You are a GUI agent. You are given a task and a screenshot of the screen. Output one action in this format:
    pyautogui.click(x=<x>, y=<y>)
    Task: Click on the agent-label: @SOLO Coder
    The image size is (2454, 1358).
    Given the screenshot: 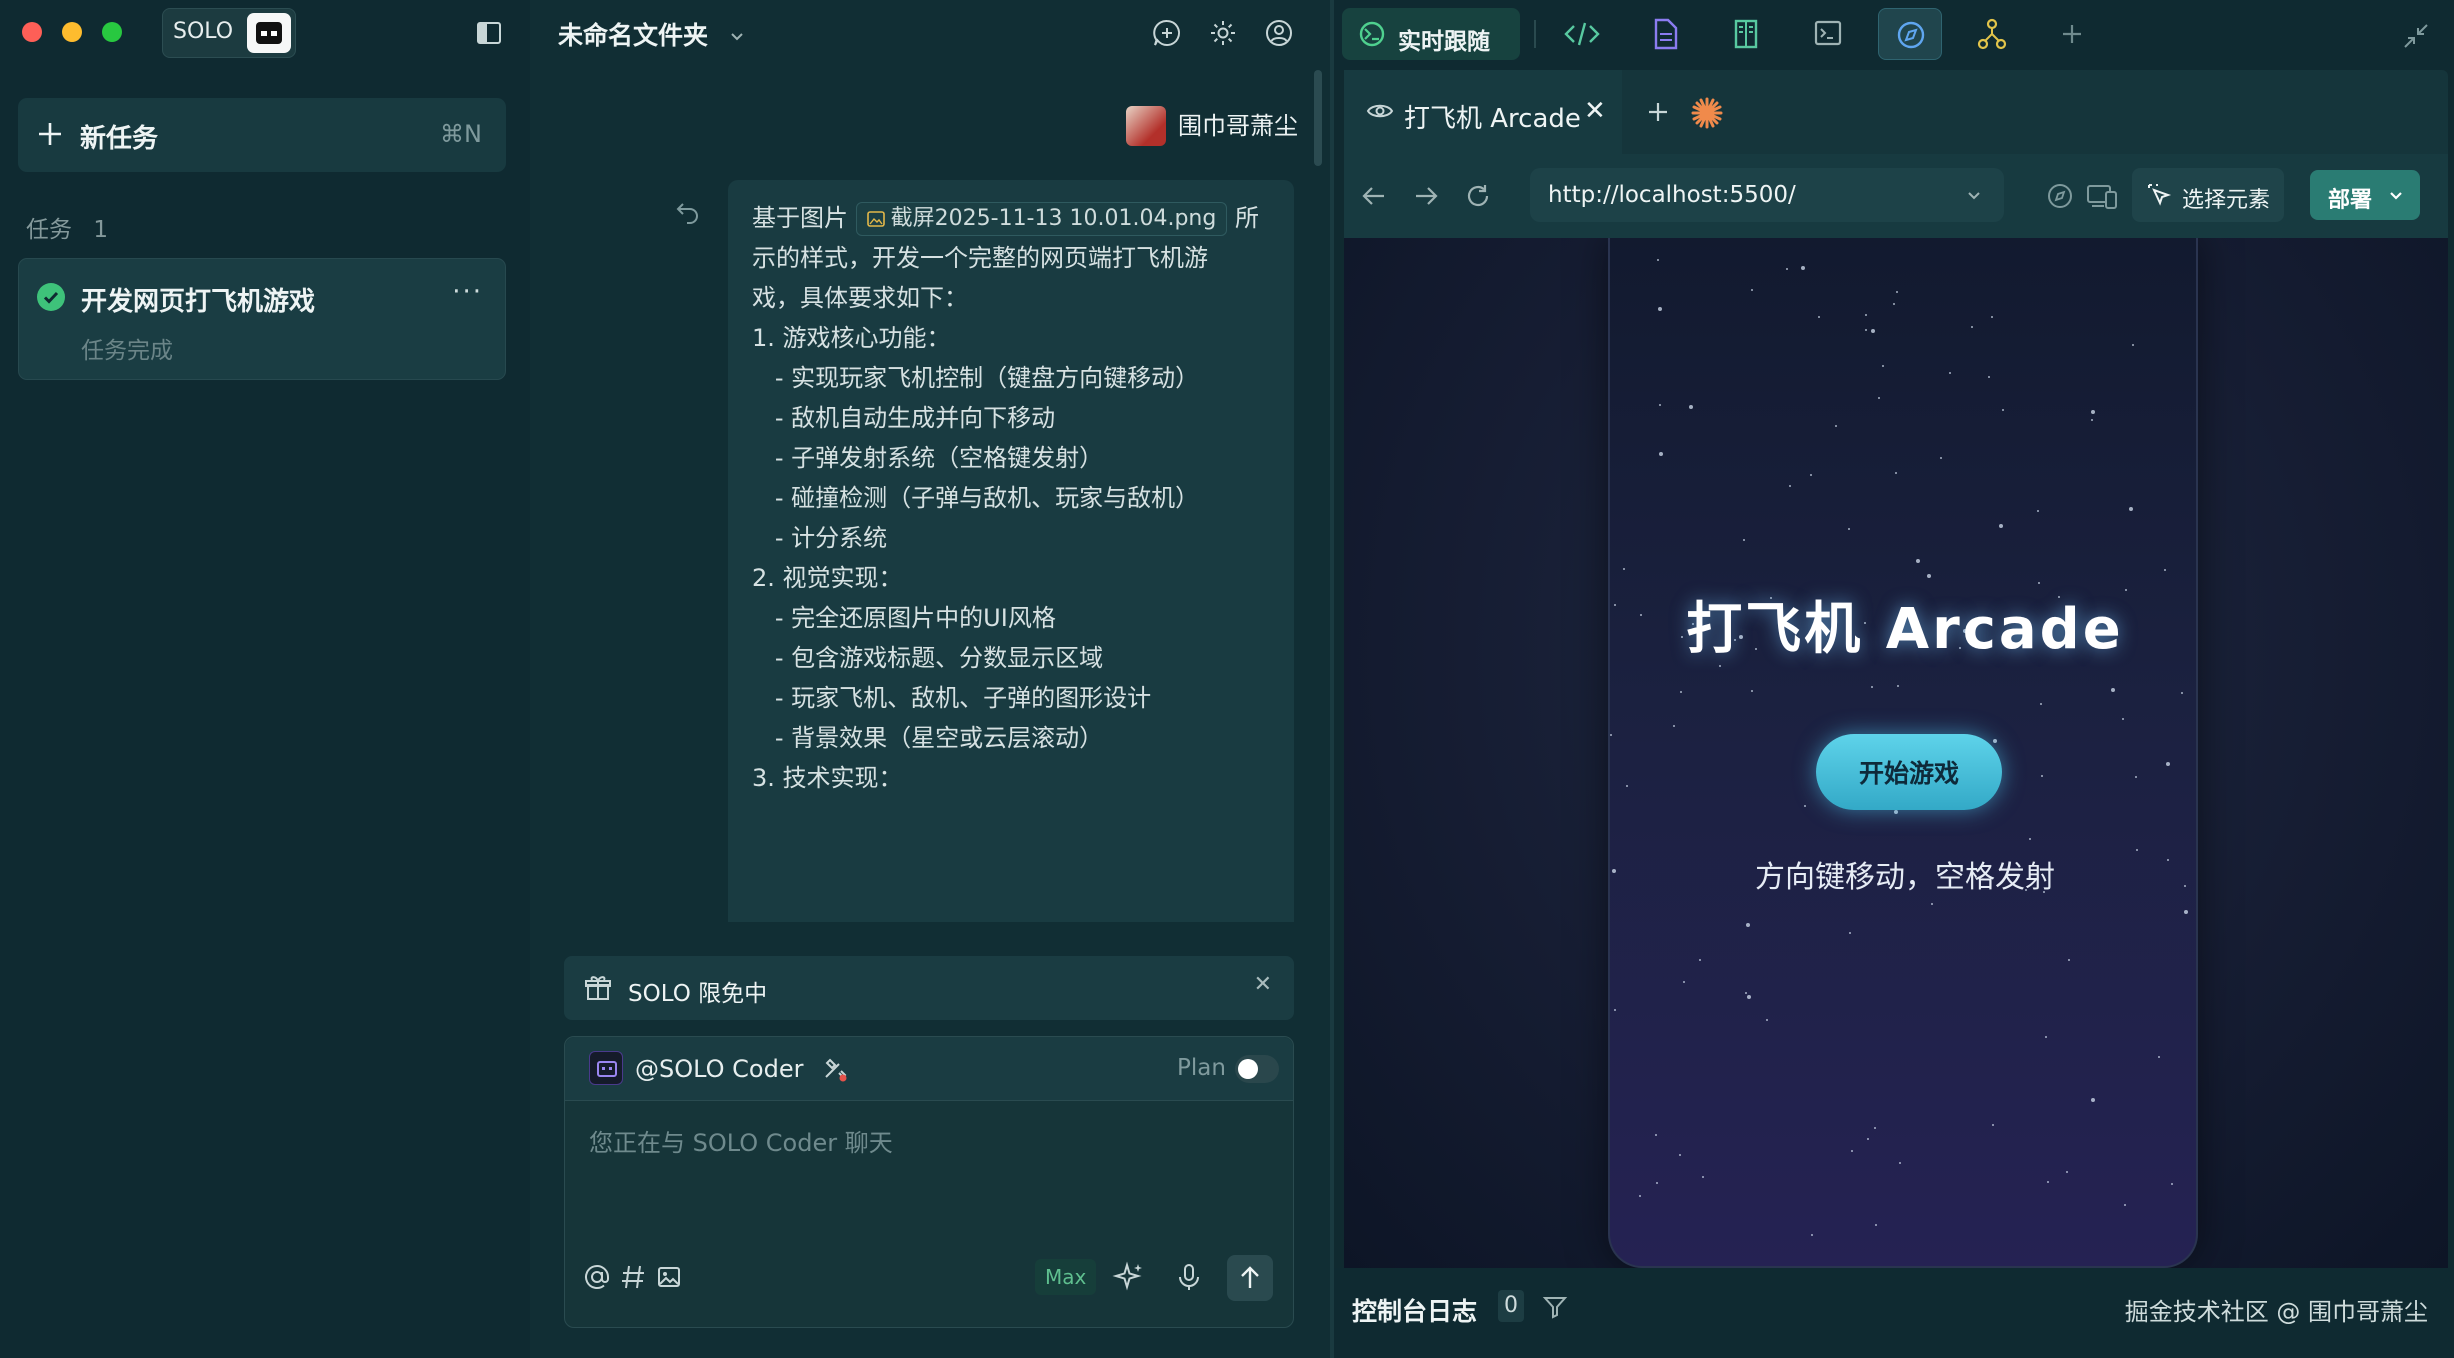 What is the action you would take?
    pyautogui.click(x=719, y=1069)
    